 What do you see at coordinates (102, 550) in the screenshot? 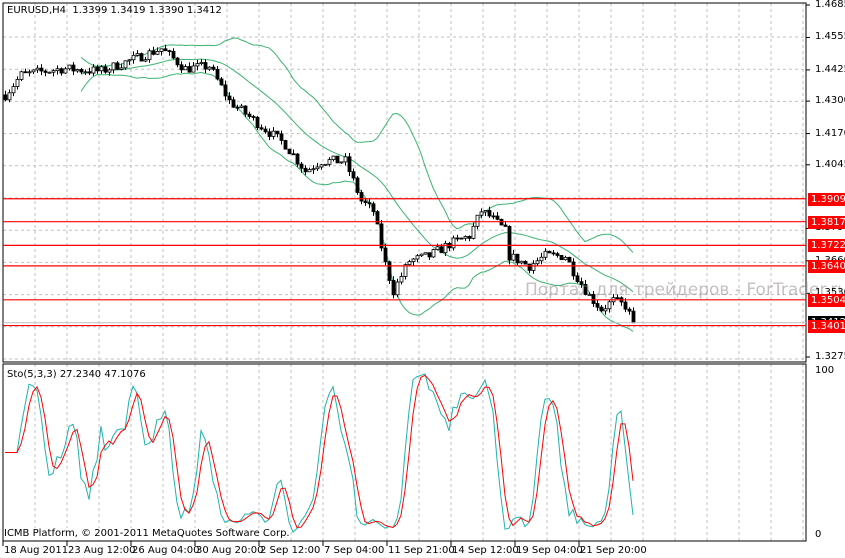
I see `time-axis-label: 23 Aug 12:00` at bounding box center [102, 550].